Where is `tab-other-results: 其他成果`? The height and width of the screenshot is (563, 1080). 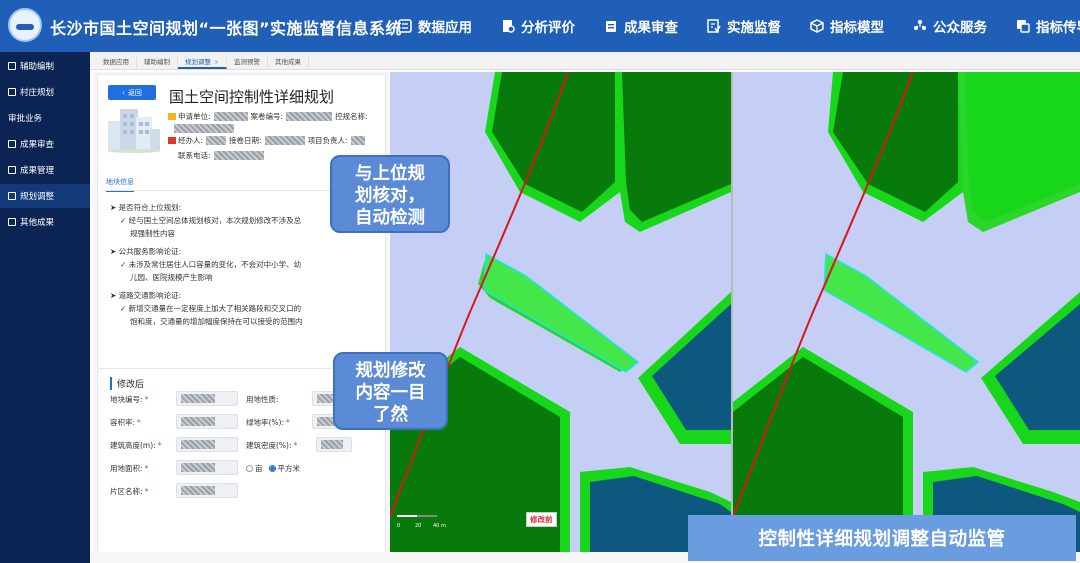 tab-other-results: 其他成果 is located at coordinates (289, 62).